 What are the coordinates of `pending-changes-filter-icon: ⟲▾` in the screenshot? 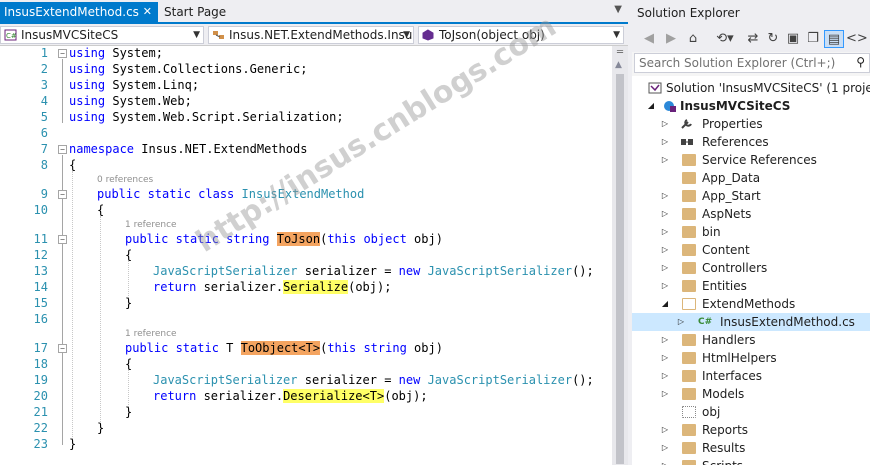 It's located at (725, 39).